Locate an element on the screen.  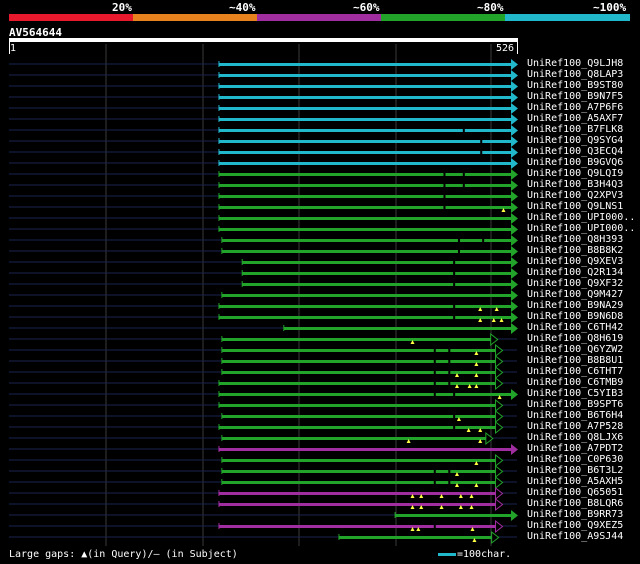
hit-link: UniRef100_Q2R134 is located at coordinates (575, 272).